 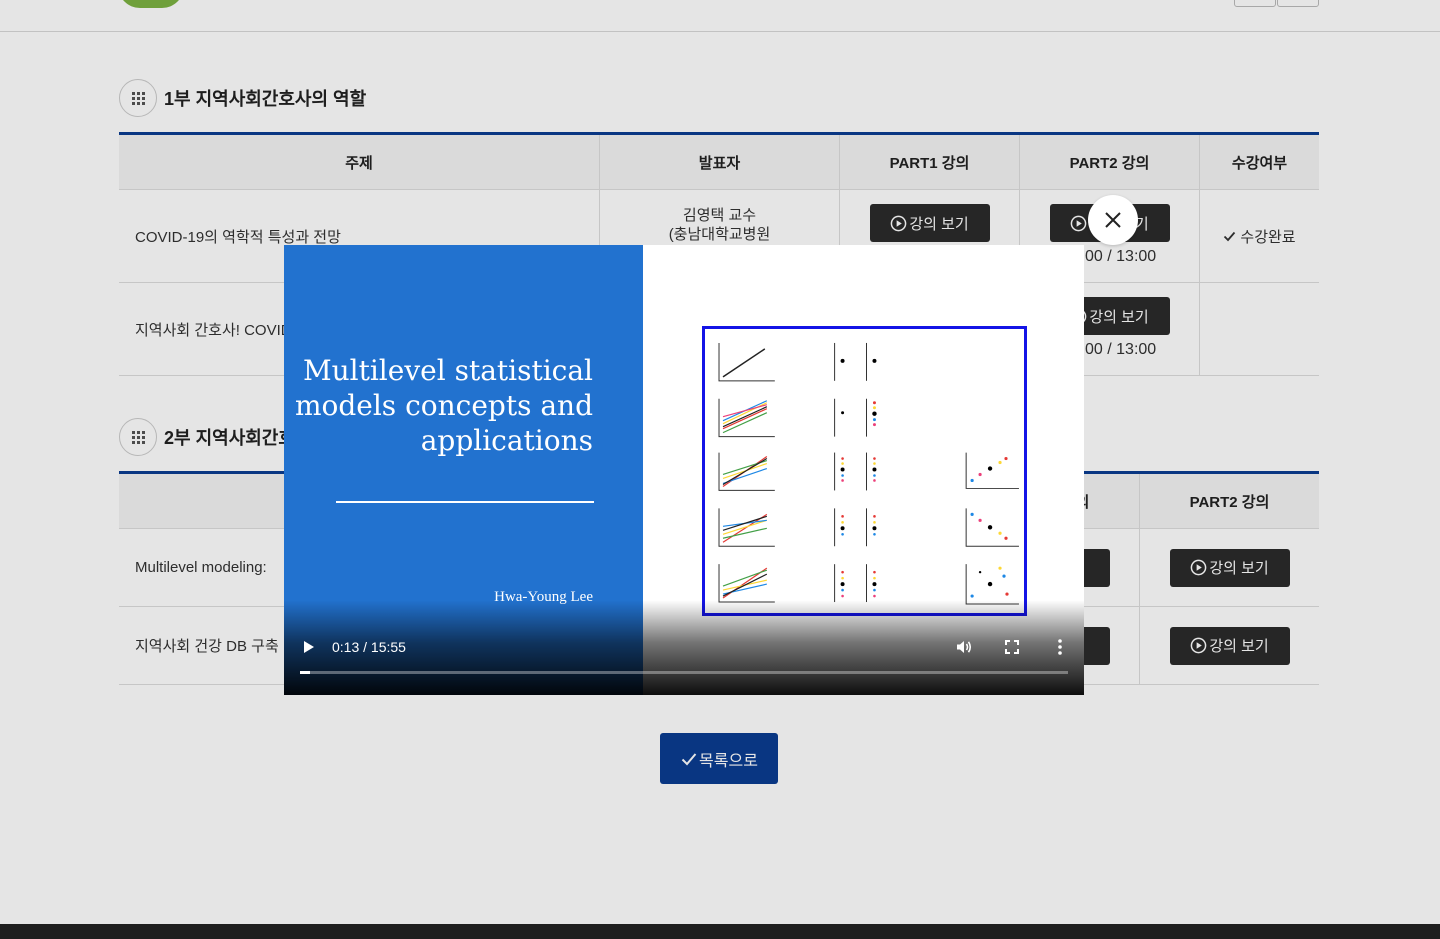 I want to click on play-icon, so click(x=309, y=647).